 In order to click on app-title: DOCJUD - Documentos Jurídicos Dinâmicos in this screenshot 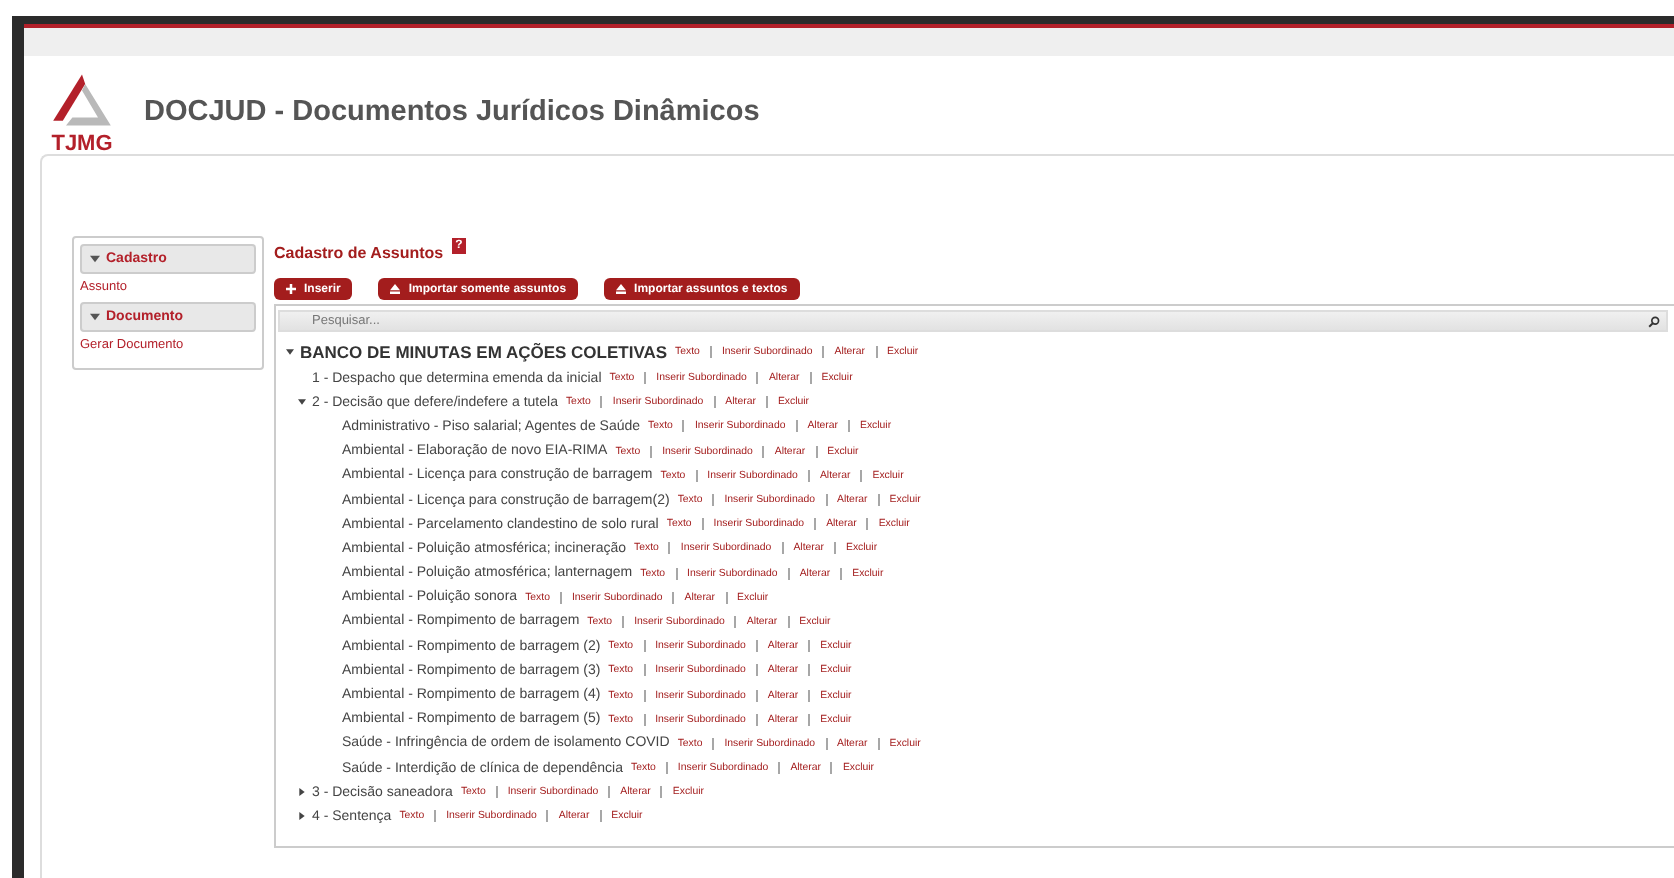, I will do `click(452, 112)`.